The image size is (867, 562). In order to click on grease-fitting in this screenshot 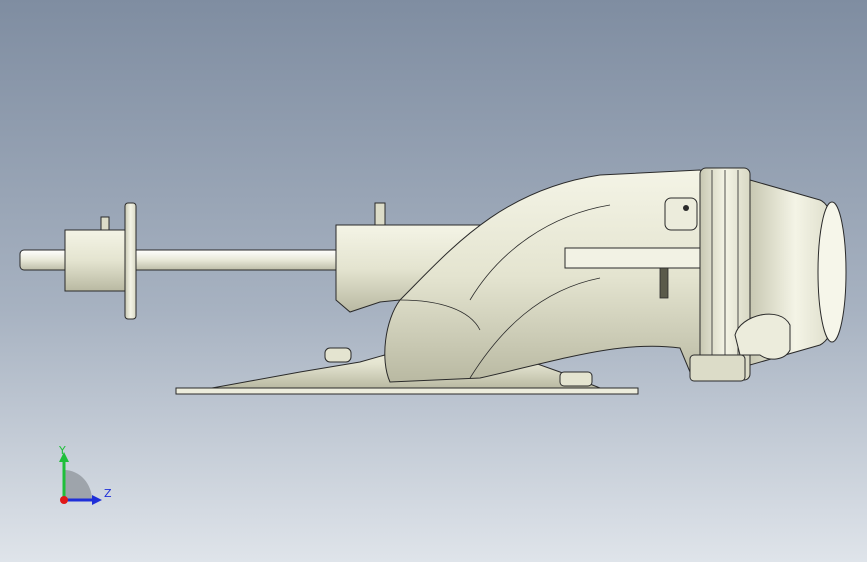, I will do `click(105, 223)`.